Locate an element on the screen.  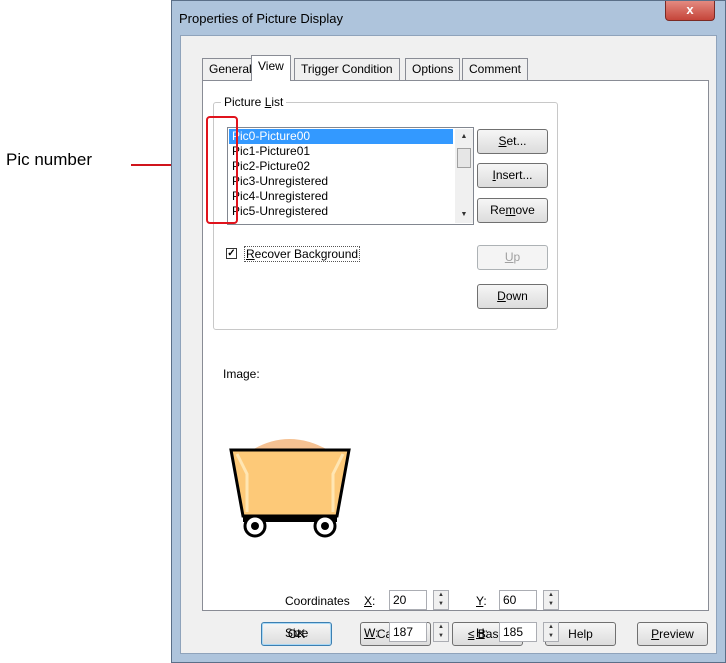
recover-background-label: Recover Background is located at coordinates (302, 254).